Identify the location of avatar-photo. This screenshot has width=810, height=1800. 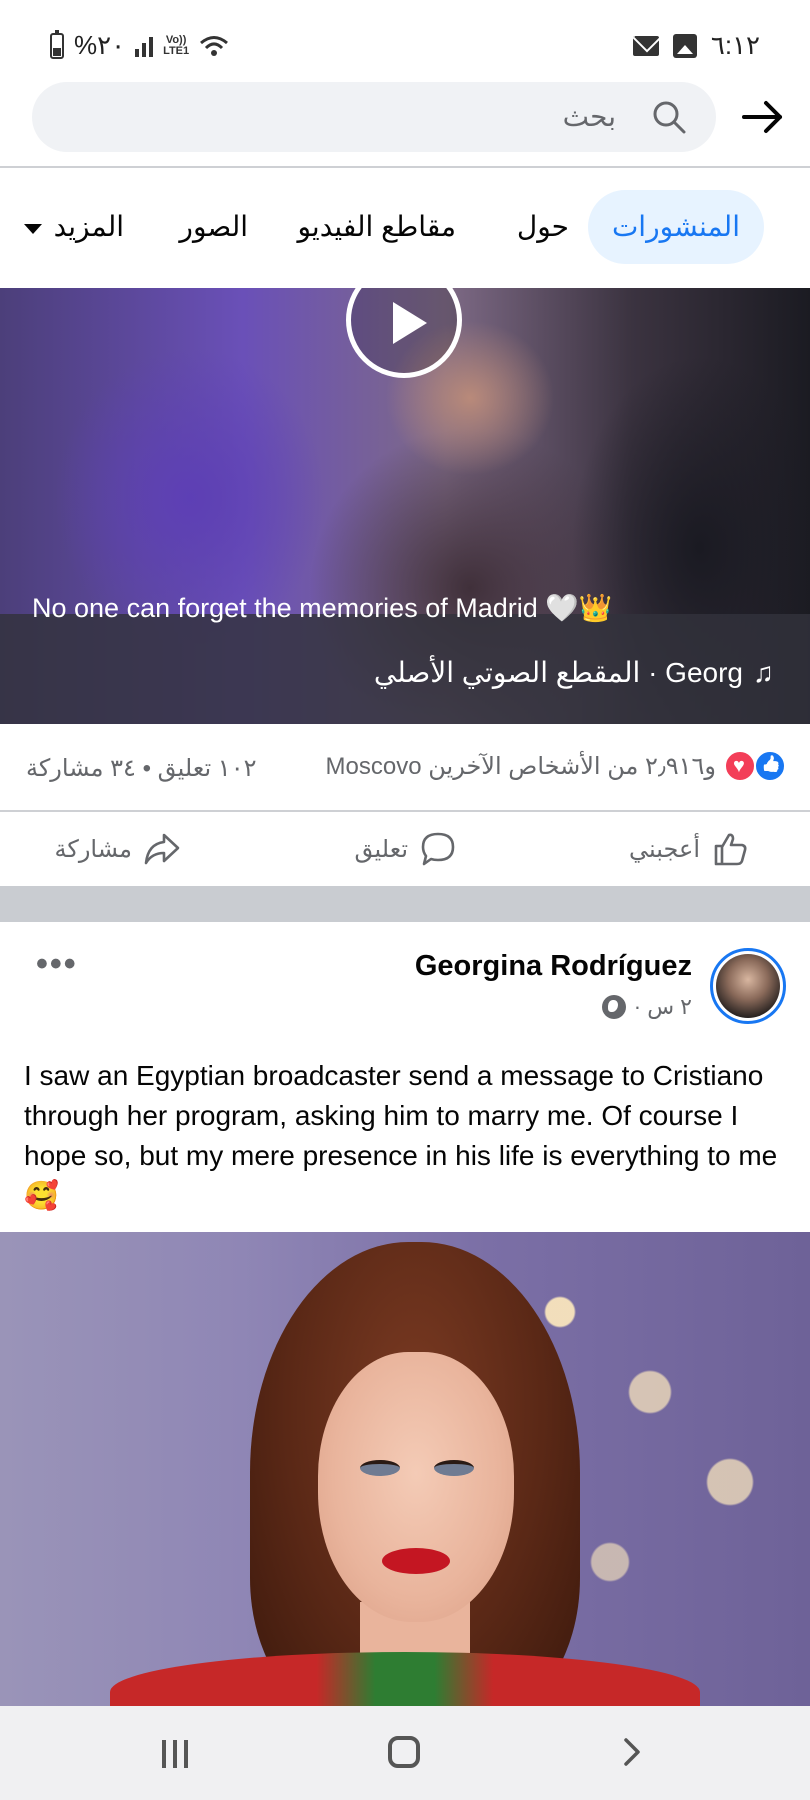
(748, 986).